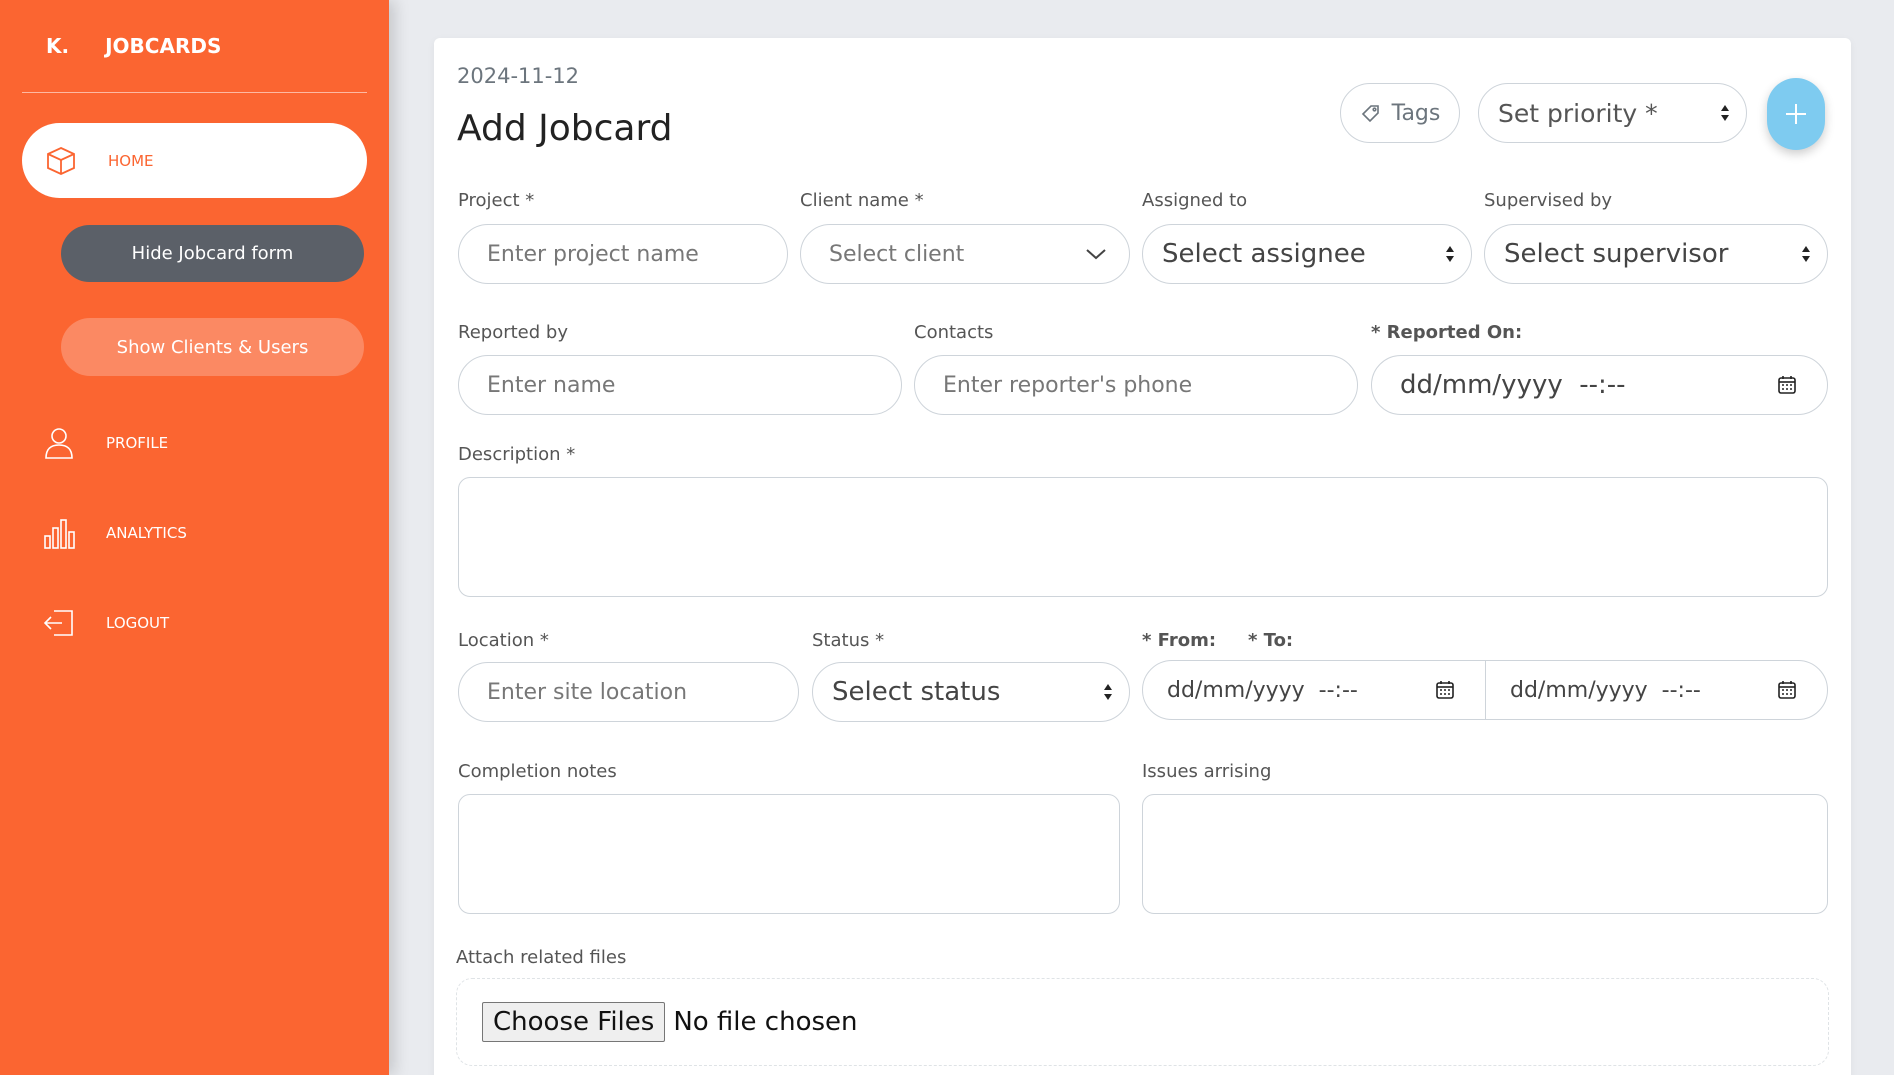 The image size is (1894, 1075). What do you see at coordinates (916, 692) in the screenshot?
I see `status-value: Select status` at bounding box center [916, 692].